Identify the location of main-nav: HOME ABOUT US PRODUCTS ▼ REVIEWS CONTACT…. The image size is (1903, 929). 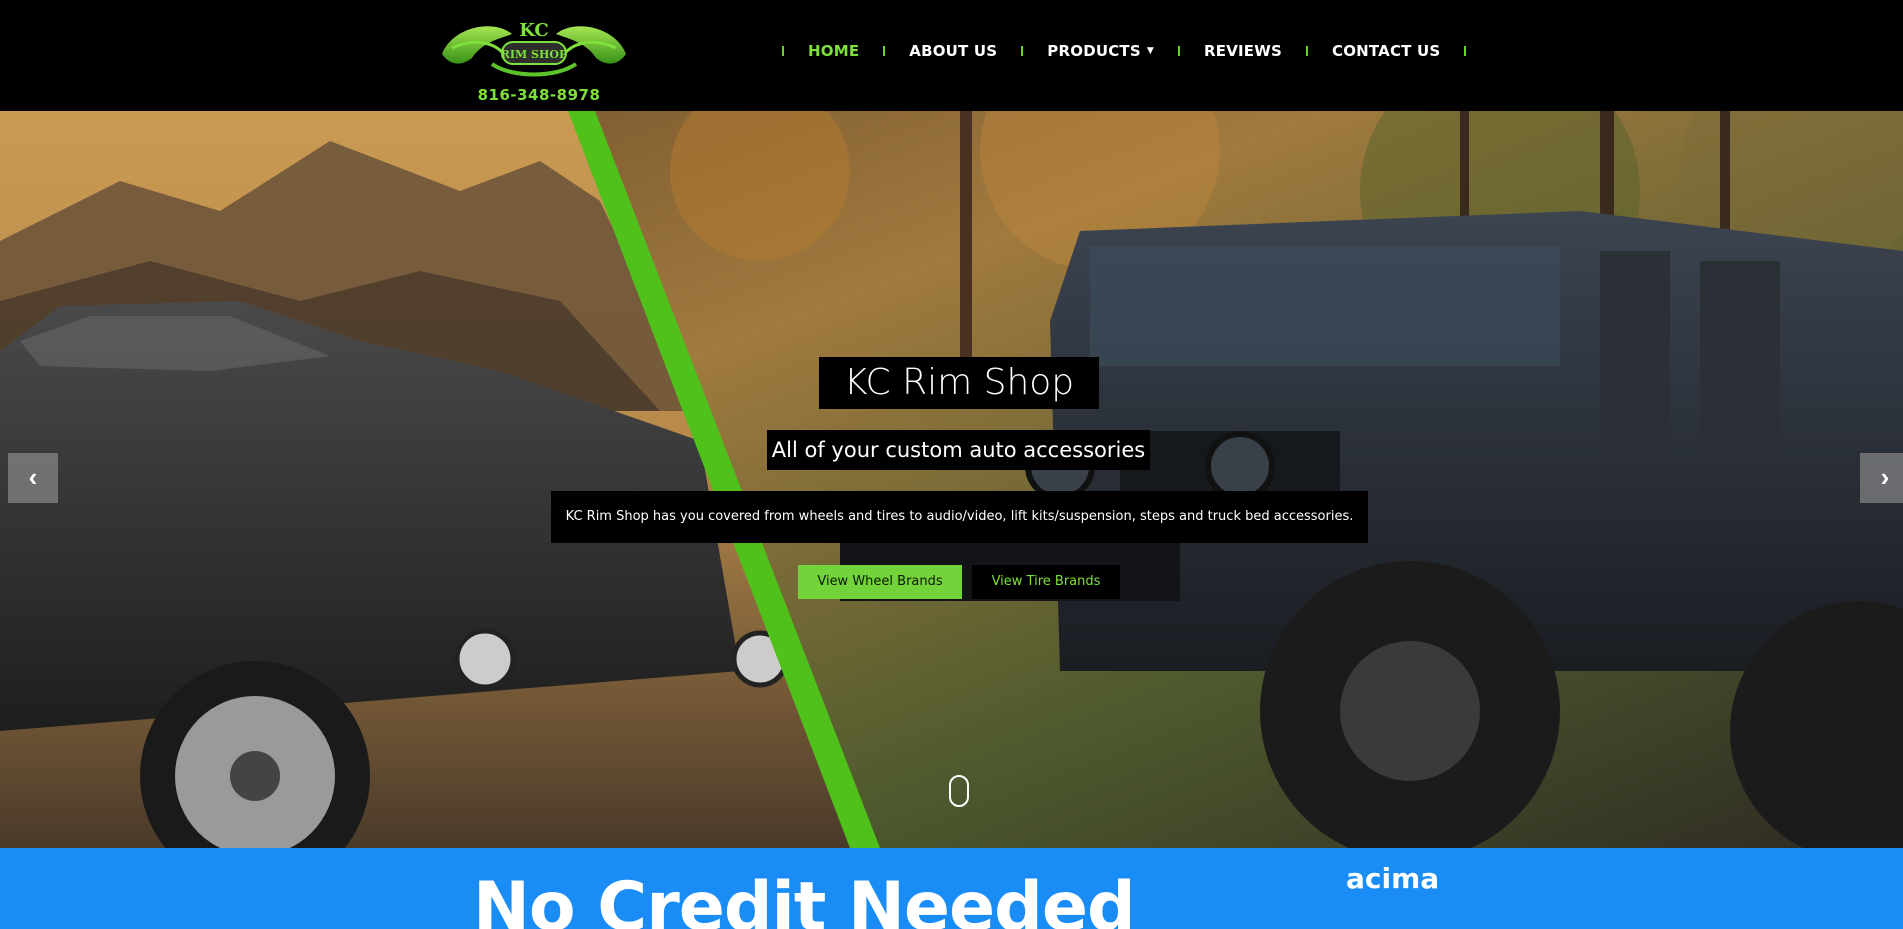
(1124, 51).